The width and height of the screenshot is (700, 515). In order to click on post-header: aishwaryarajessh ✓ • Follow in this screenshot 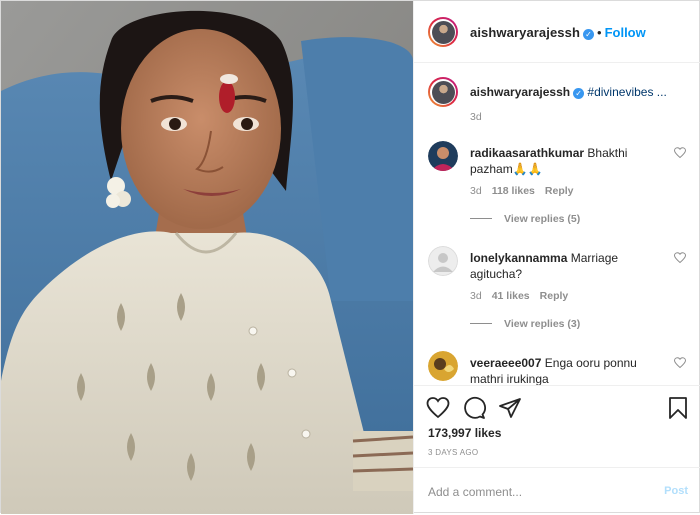, I will do `click(557, 32)`.